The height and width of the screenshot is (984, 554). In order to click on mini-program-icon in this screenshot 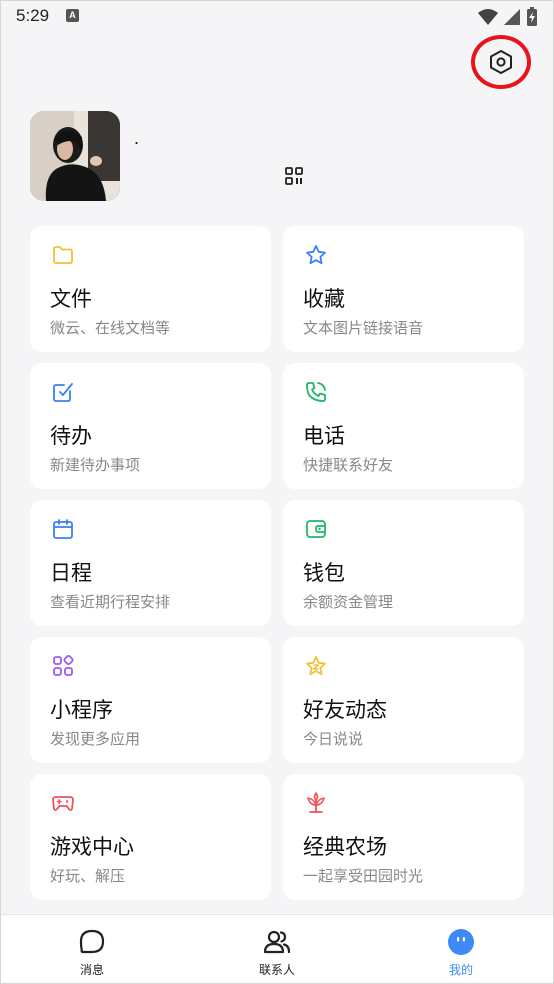, I will do `click(63, 665)`.